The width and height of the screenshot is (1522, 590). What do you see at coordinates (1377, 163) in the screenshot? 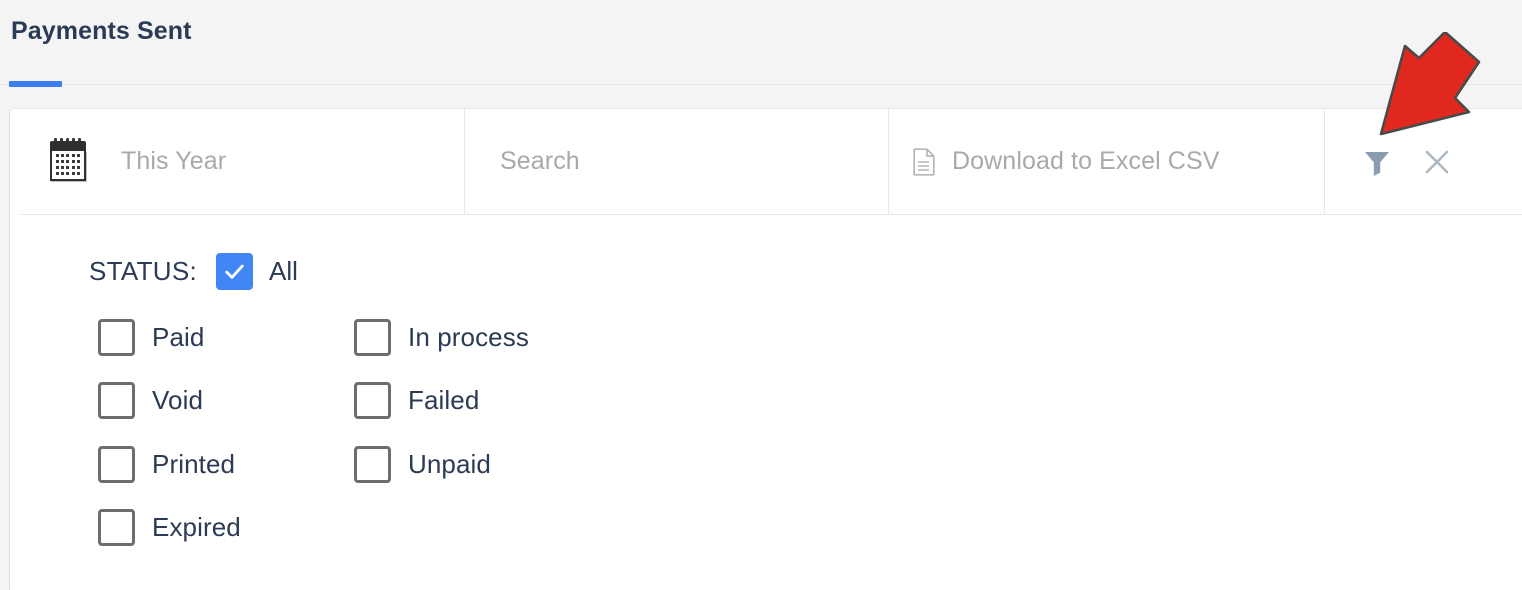
I see `filter-icon` at bounding box center [1377, 163].